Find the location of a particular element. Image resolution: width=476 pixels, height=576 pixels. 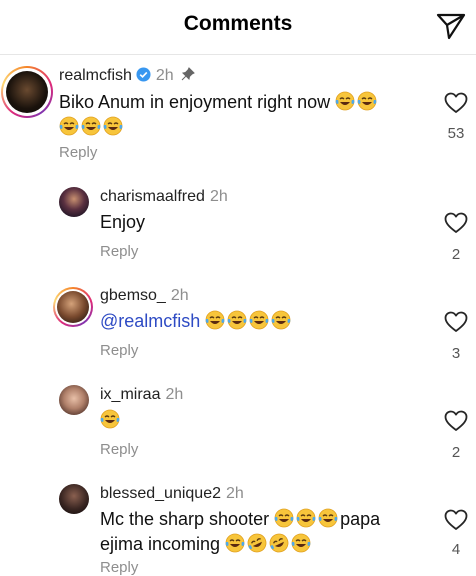

username: blessed_unique2 is located at coordinates (160, 493).